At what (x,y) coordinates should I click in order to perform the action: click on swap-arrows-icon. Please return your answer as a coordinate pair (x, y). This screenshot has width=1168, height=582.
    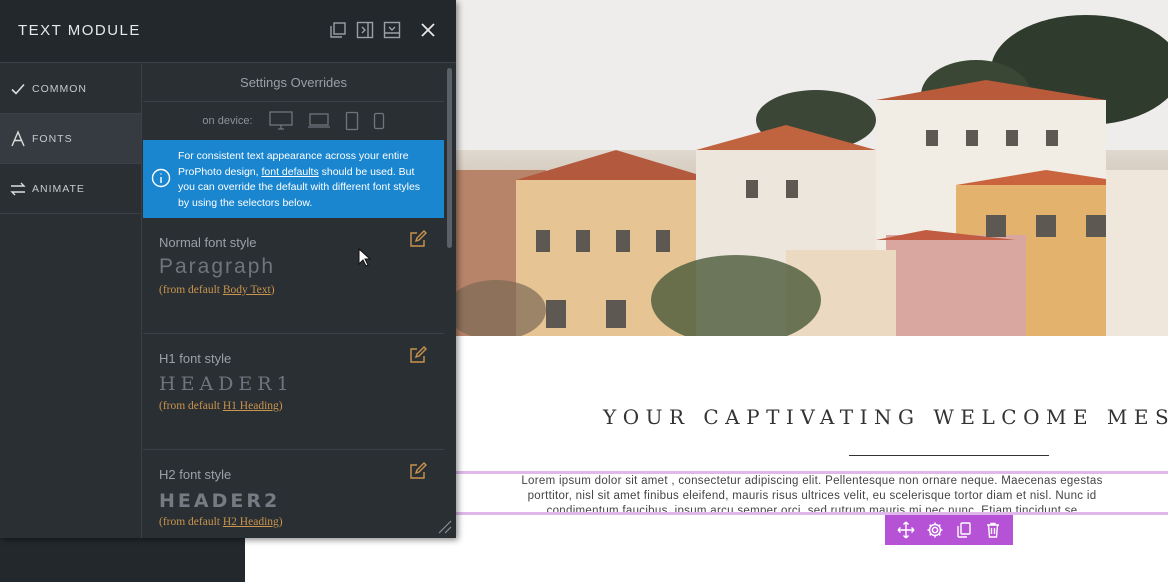
    Looking at the image, I should click on (18, 189).